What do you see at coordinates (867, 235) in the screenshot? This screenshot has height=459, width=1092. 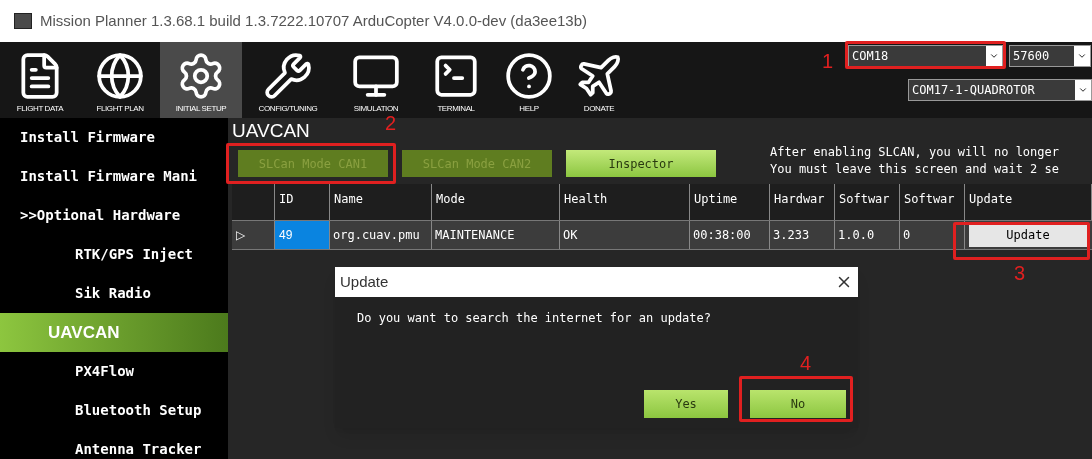 I see `table-cell: 1.0.0` at bounding box center [867, 235].